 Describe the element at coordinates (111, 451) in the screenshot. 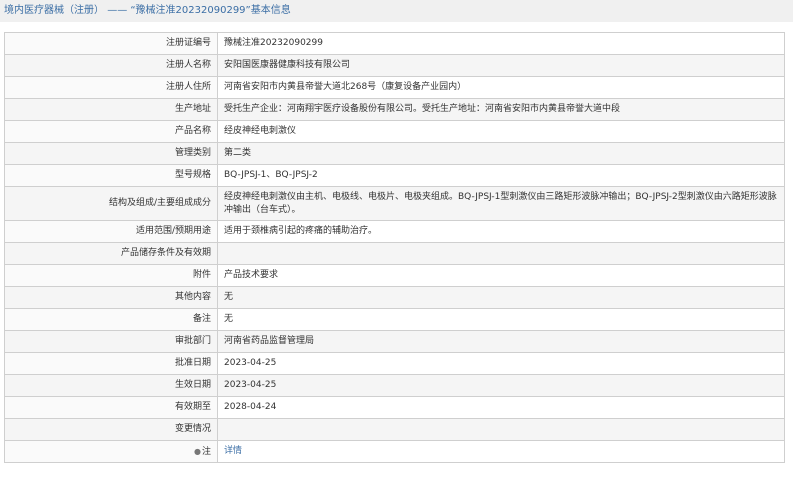

I see `note-label-cell: ●注` at that location.